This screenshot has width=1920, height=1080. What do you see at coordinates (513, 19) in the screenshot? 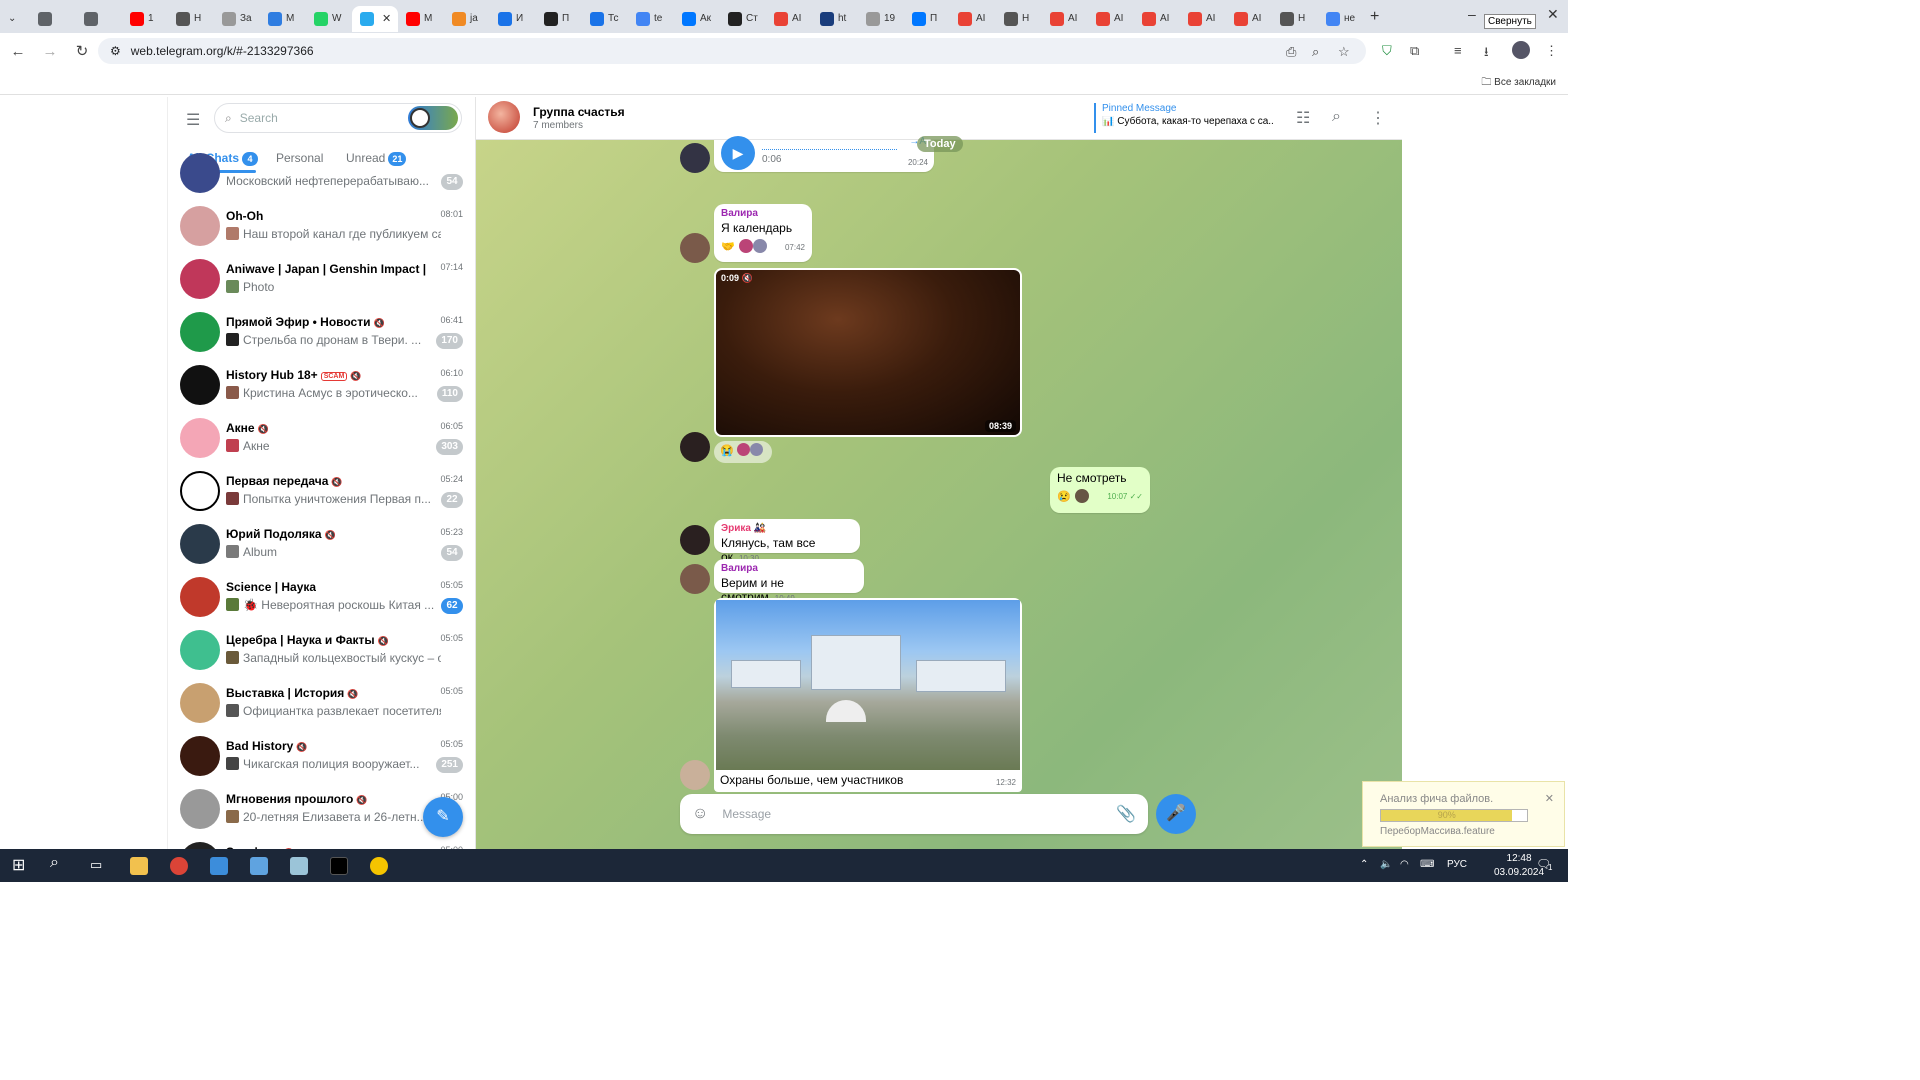
I see `browser-tab: И` at bounding box center [513, 19].